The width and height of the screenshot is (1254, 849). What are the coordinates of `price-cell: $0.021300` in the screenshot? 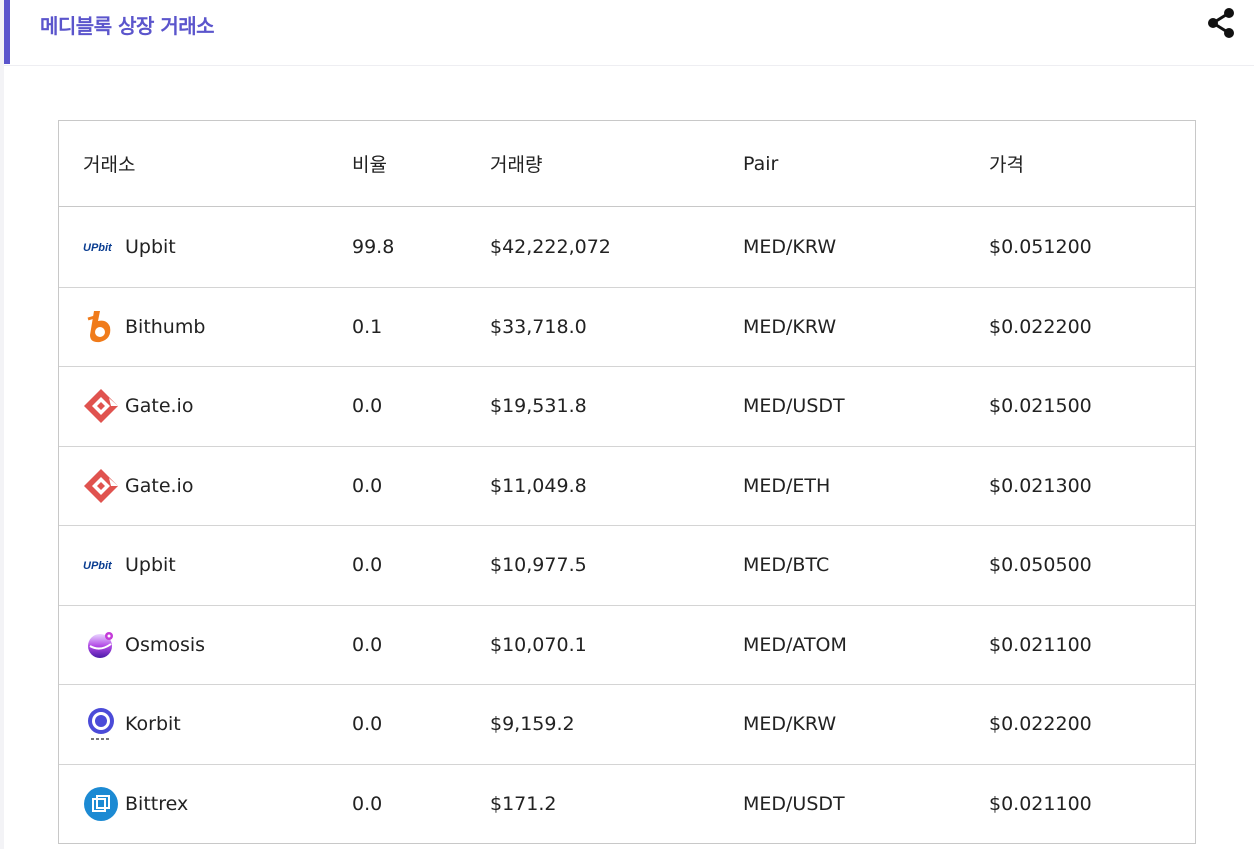 It's located at (1040, 485).